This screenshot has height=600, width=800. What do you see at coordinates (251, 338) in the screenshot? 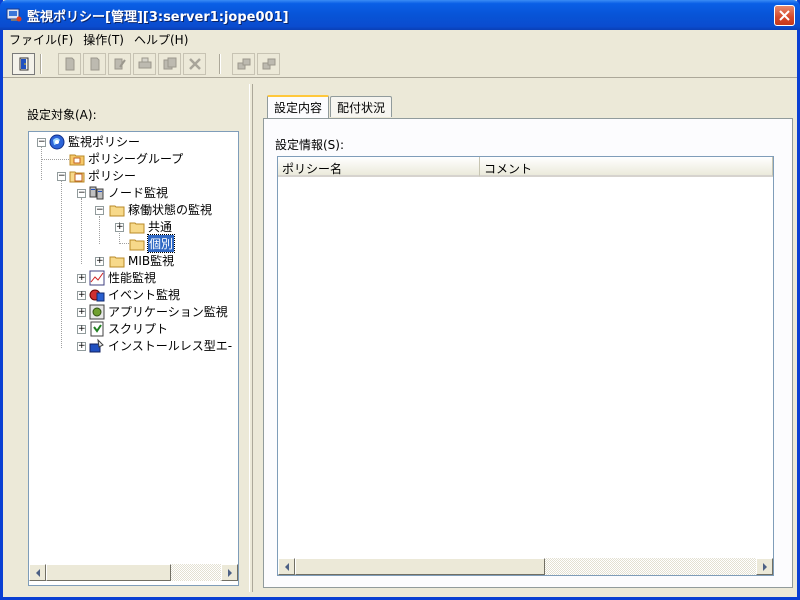
I see `pane-splitter` at bounding box center [251, 338].